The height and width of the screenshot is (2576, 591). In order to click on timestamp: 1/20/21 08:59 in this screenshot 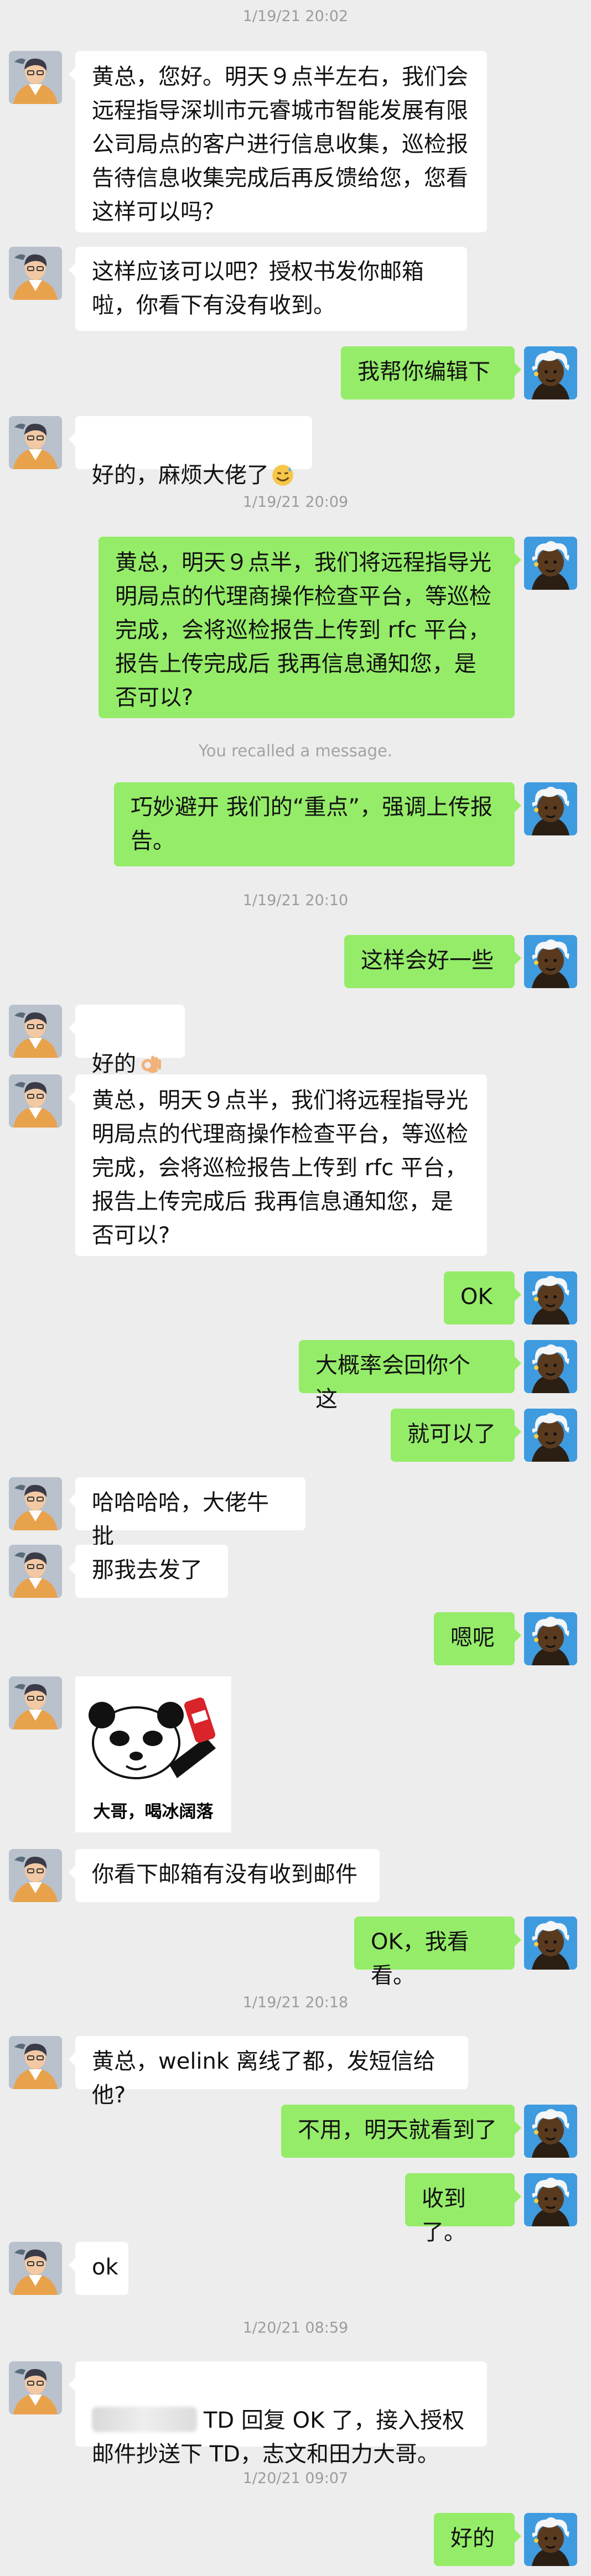, I will do `click(295, 2327)`.